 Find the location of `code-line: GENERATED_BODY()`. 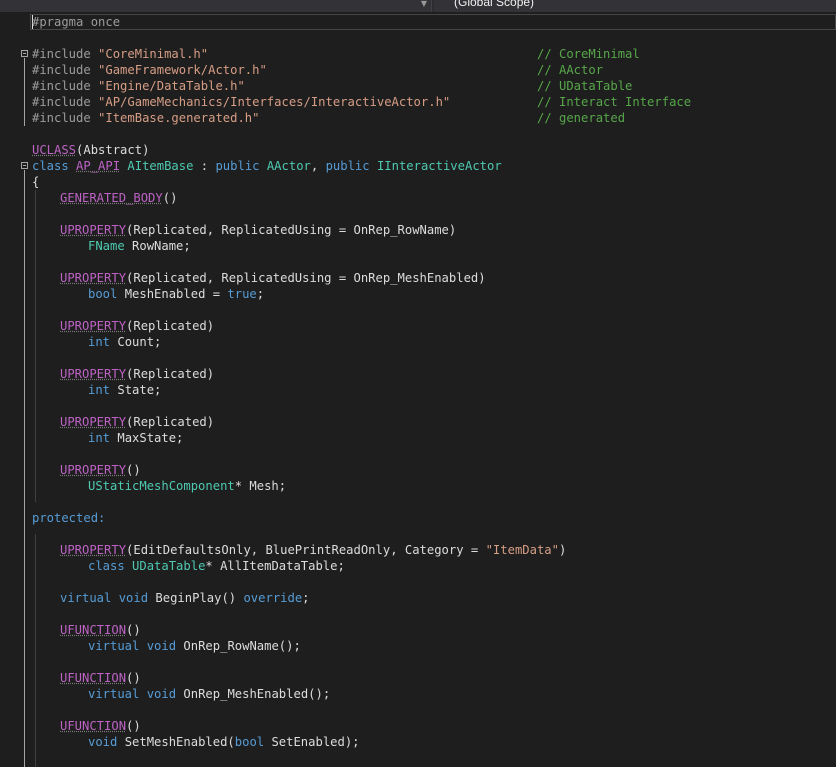

code-line: GENERATED_BODY() is located at coordinates (119, 198).